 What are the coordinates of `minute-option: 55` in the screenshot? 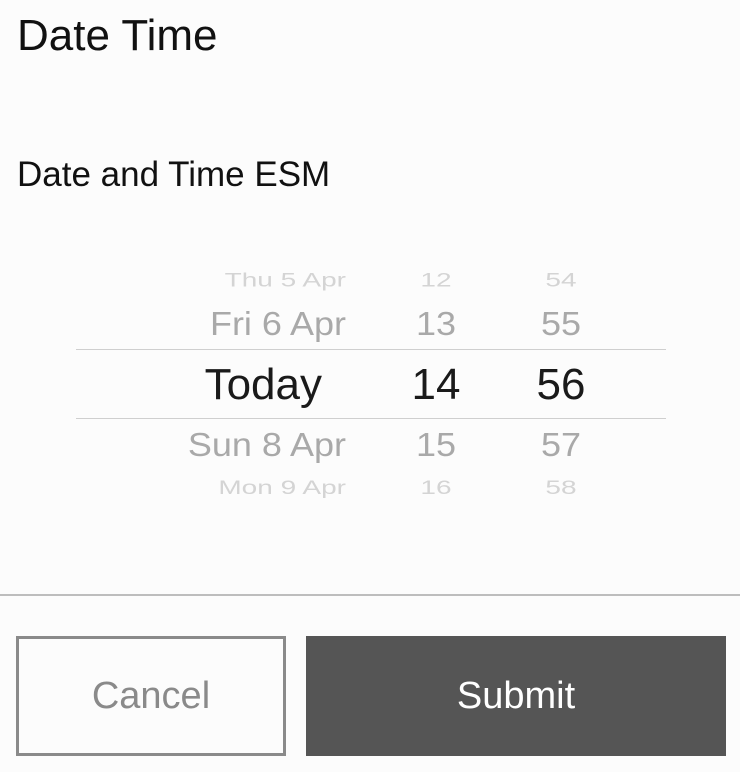 It's located at (561, 324).